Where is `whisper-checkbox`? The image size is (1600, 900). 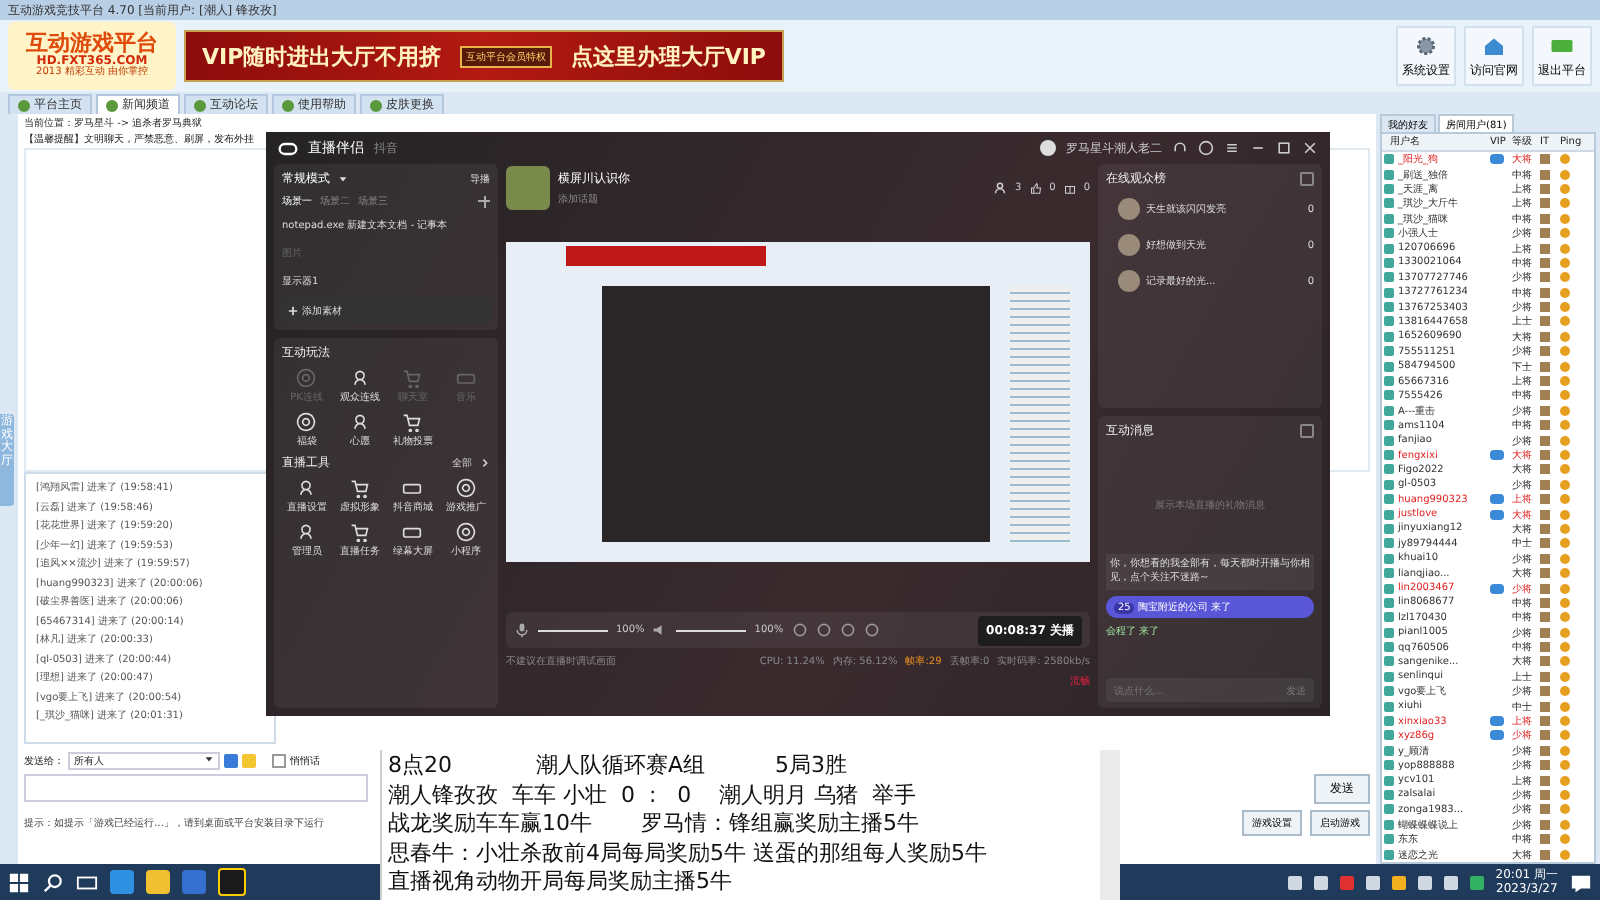
whisper-checkbox is located at coordinates (279, 760).